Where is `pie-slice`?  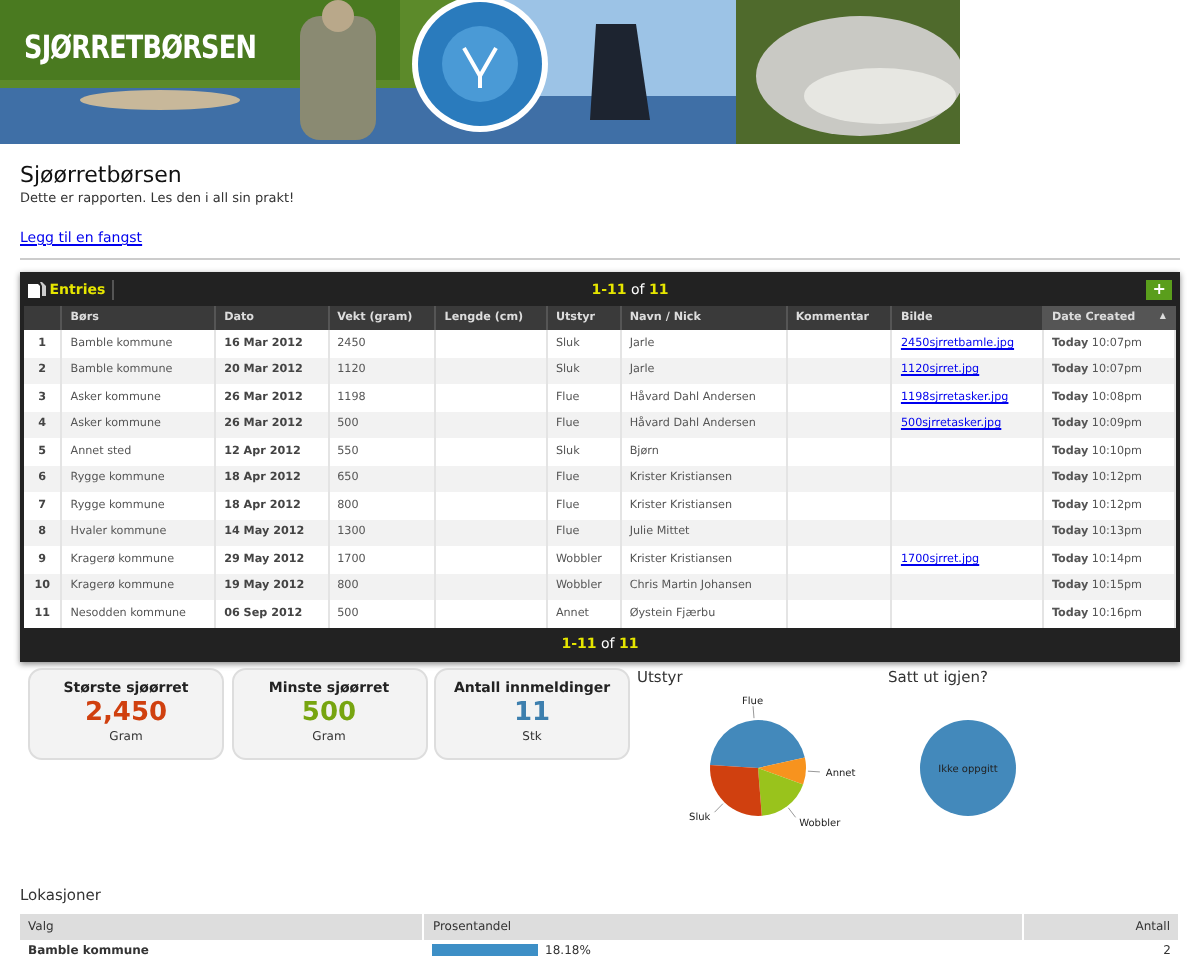
pie-slice is located at coordinates (968, 767).